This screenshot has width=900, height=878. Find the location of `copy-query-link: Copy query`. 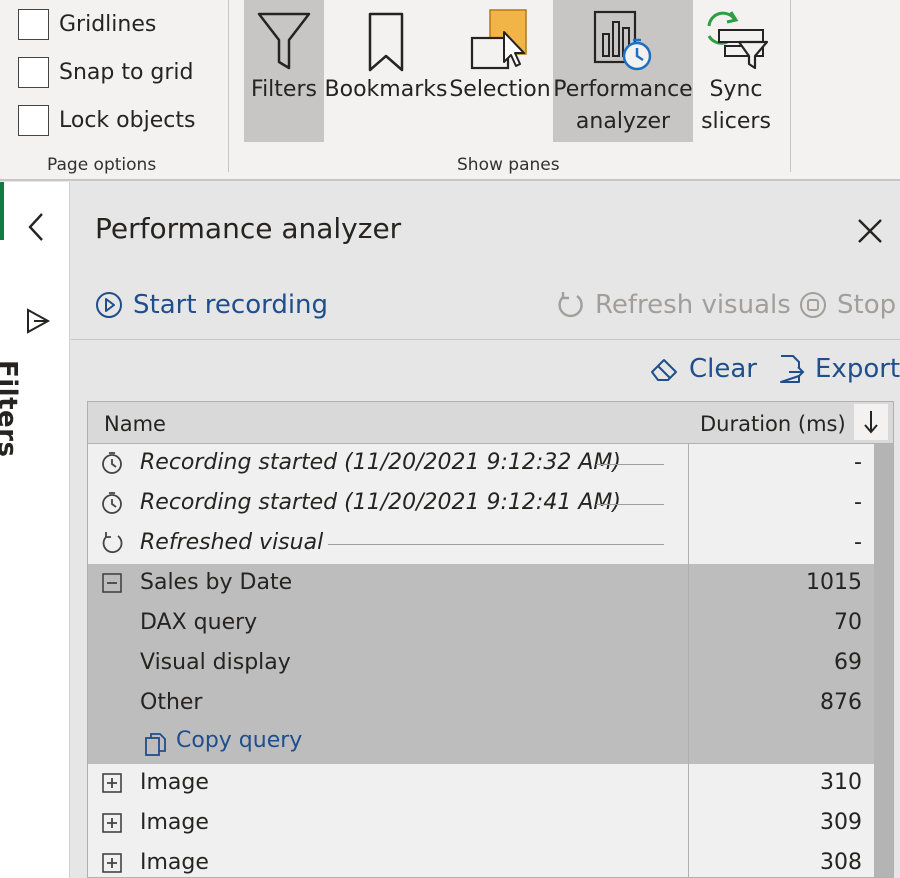

copy-query-link: Copy query is located at coordinates (481, 744).